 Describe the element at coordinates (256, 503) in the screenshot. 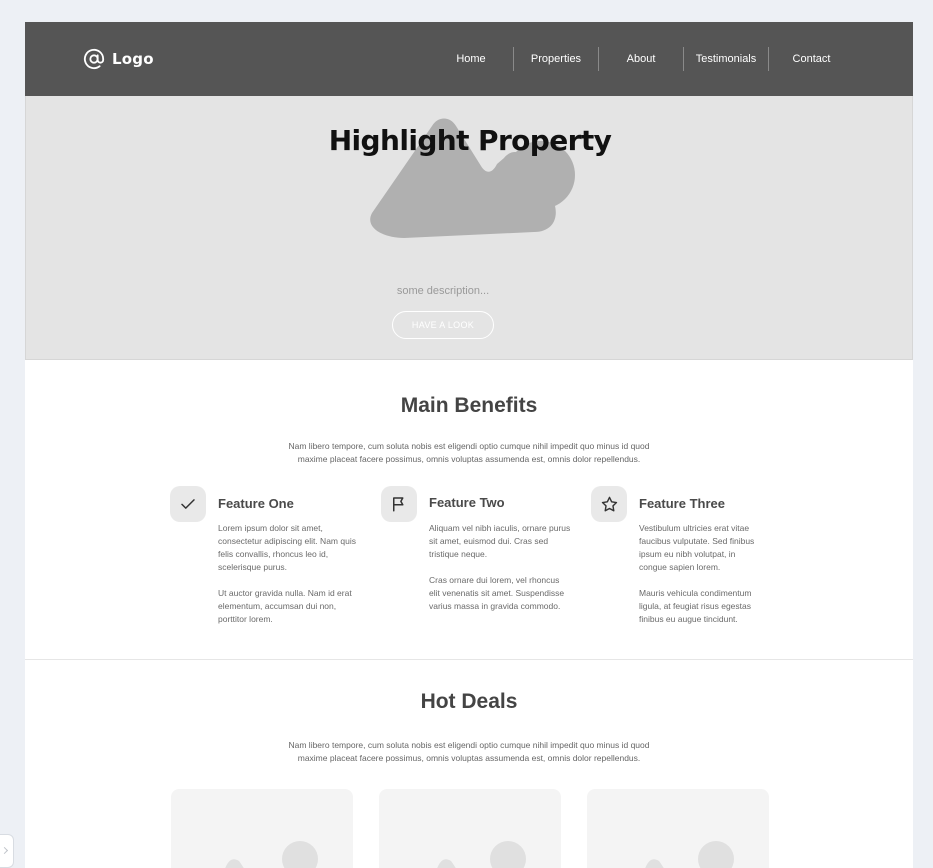

I see `feature-title: Feature One` at that location.